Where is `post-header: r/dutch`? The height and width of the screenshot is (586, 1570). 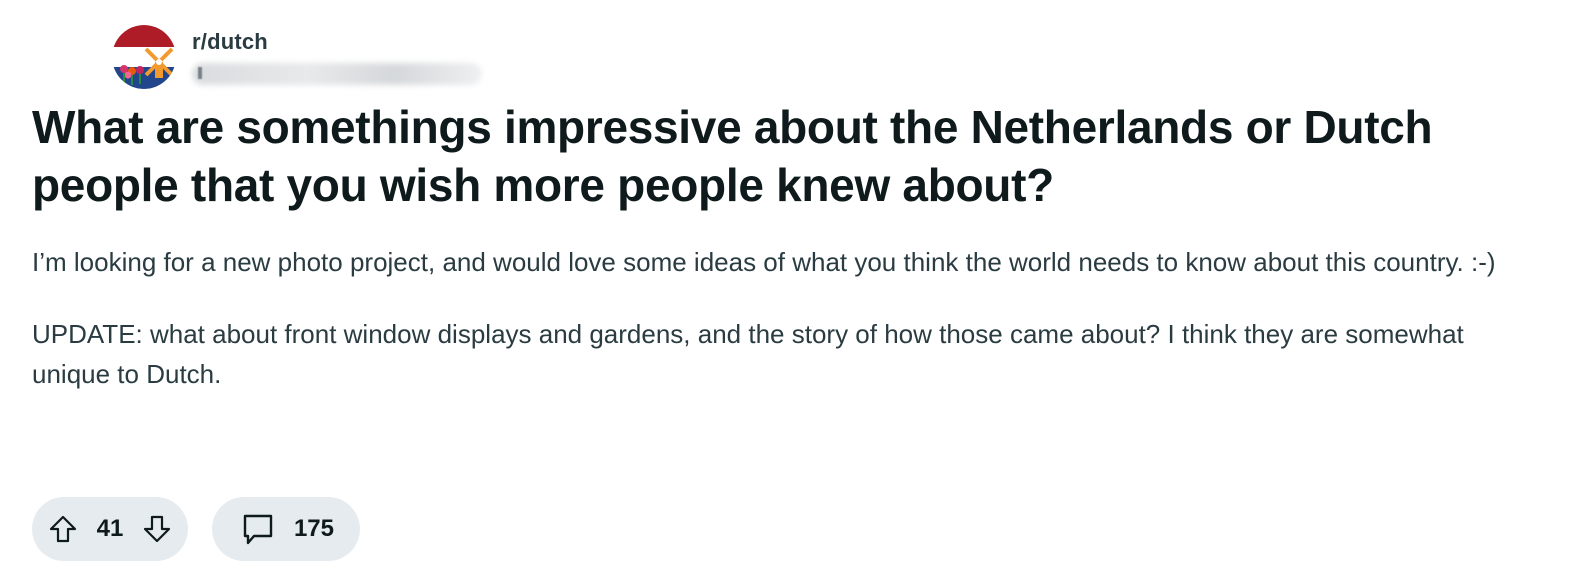
post-header: r/dutch is located at coordinates (297, 58).